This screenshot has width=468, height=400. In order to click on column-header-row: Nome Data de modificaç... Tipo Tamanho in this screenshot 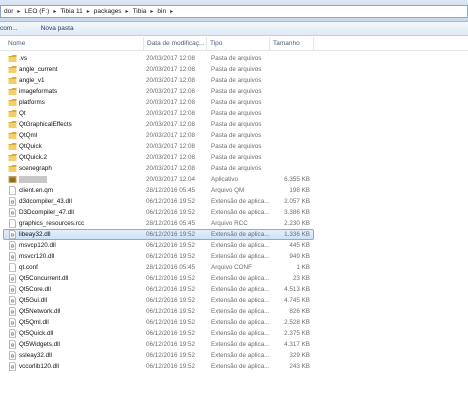, I will do `click(234, 44)`.